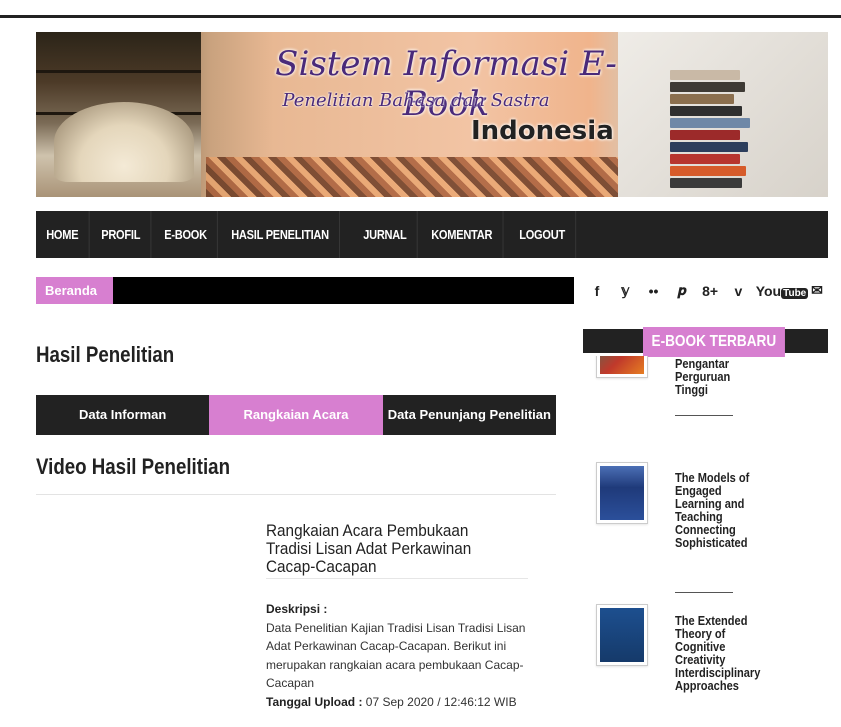 The image size is (841, 727). I want to click on batik-pattern, so click(431, 177).